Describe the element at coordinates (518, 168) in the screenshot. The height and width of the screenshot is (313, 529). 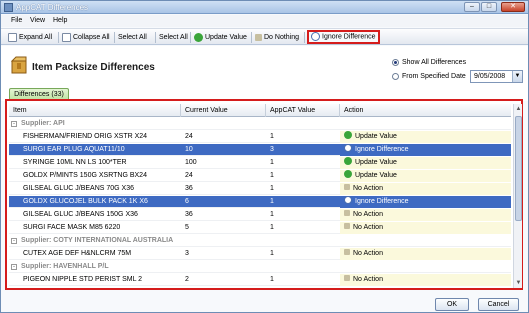
I see `scroll-thumb` at that location.